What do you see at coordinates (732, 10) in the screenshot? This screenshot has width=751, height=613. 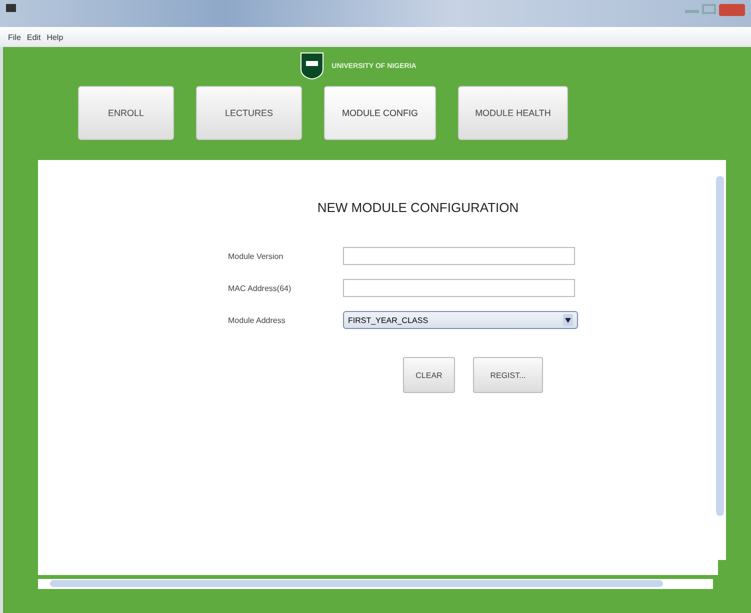 I see `close-icon` at bounding box center [732, 10].